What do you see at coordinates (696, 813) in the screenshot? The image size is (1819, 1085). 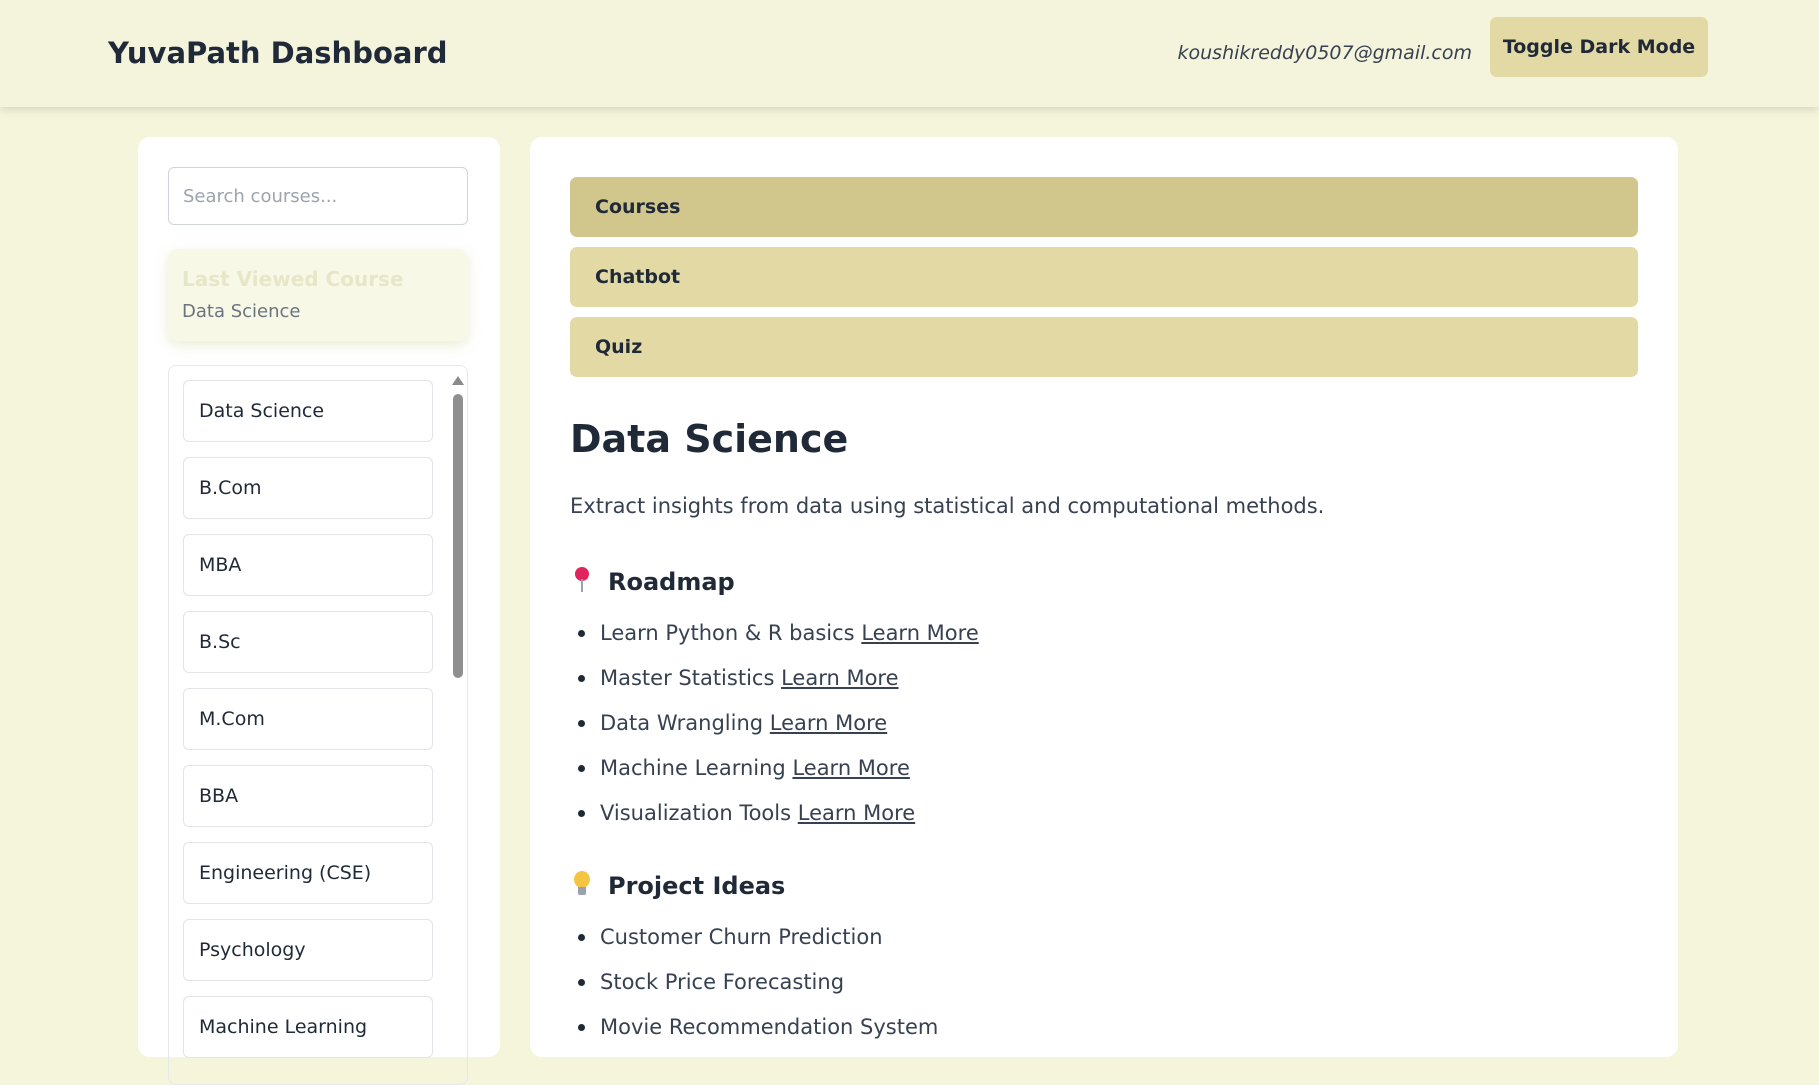 I see `roadmap-step-label: Visualization Tools` at bounding box center [696, 813].